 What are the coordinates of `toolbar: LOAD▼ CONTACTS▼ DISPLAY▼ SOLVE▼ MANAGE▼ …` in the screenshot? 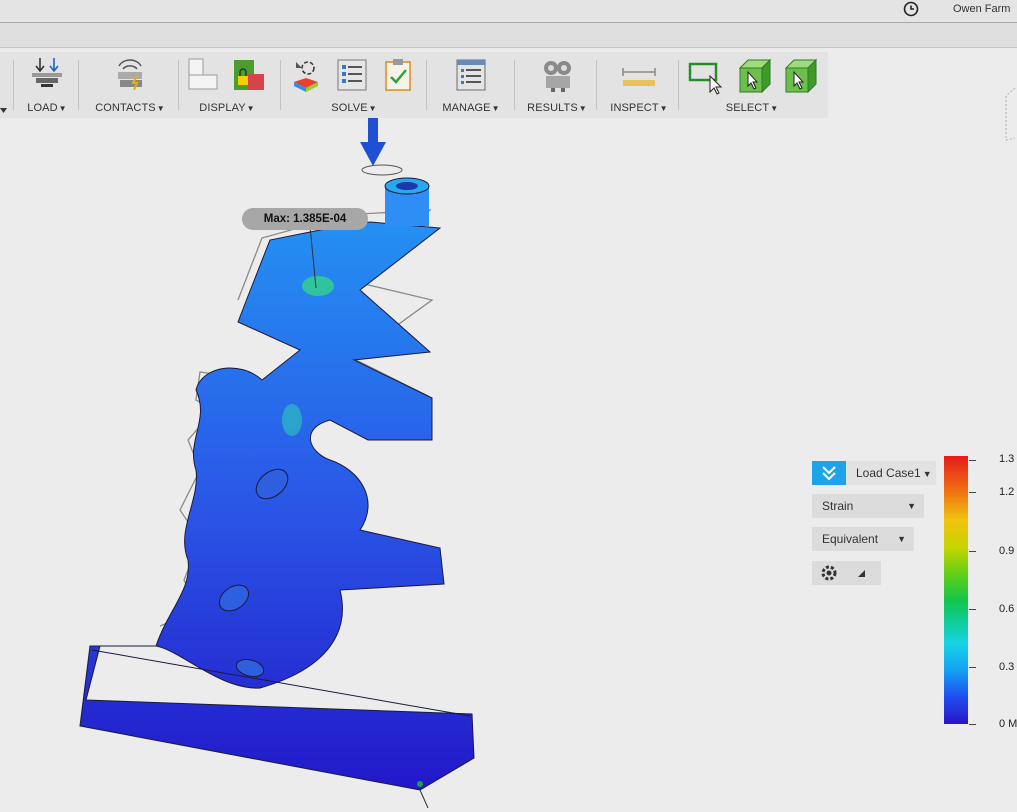 It's located at (414, 85).